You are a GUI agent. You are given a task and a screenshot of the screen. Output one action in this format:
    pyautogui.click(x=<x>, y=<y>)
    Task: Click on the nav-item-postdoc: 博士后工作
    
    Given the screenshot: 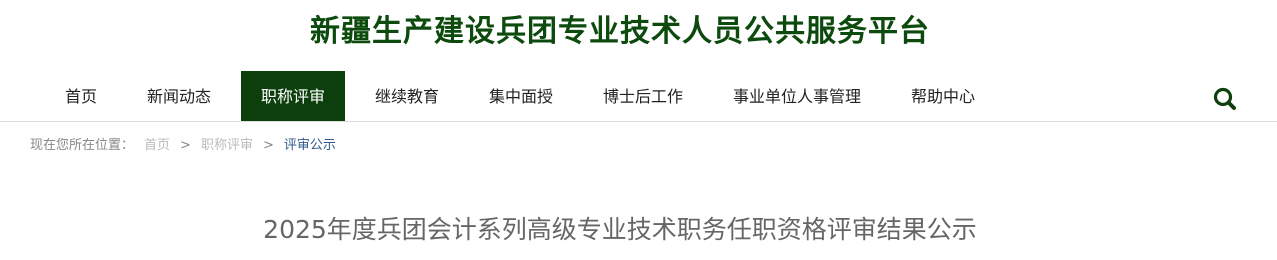 What is the action you would take?
    pyautogui.click(x=643, y=96)
    